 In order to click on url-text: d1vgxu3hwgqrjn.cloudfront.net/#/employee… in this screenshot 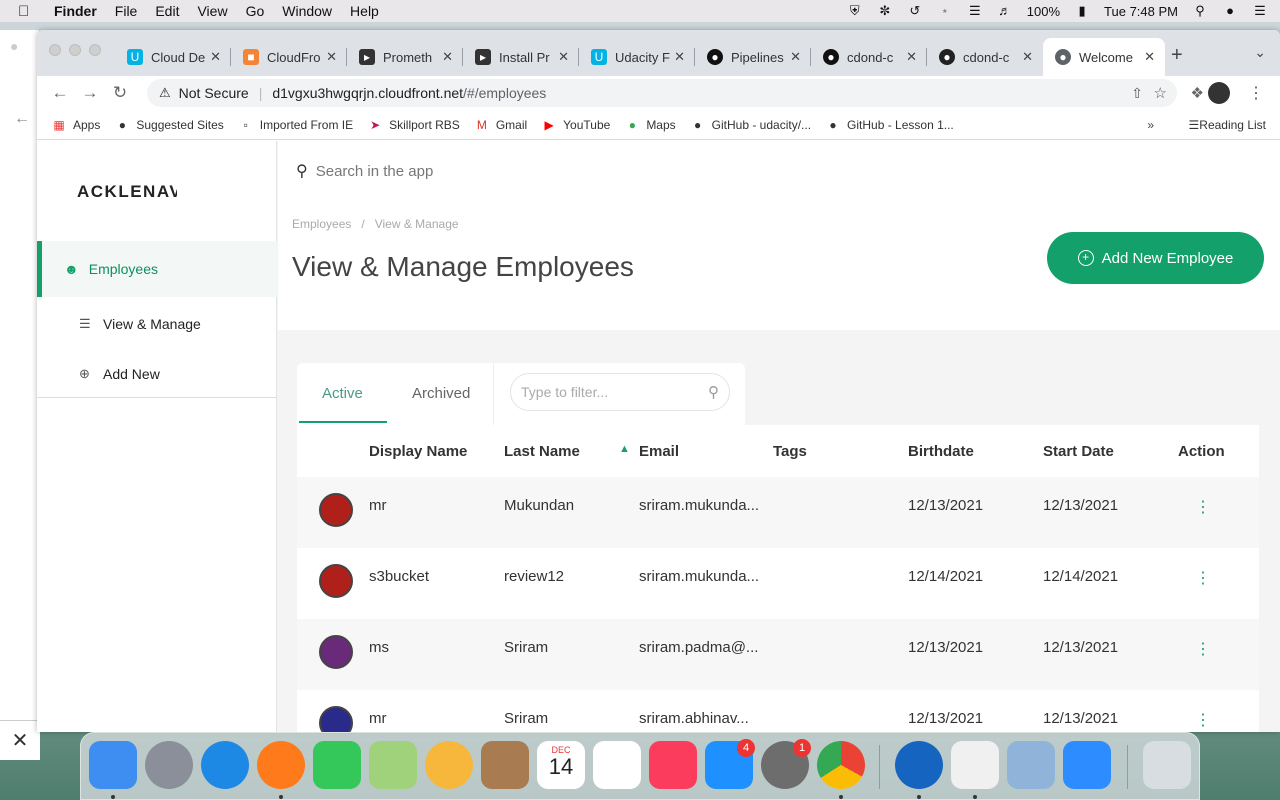, I will do `click(409, 93)`.